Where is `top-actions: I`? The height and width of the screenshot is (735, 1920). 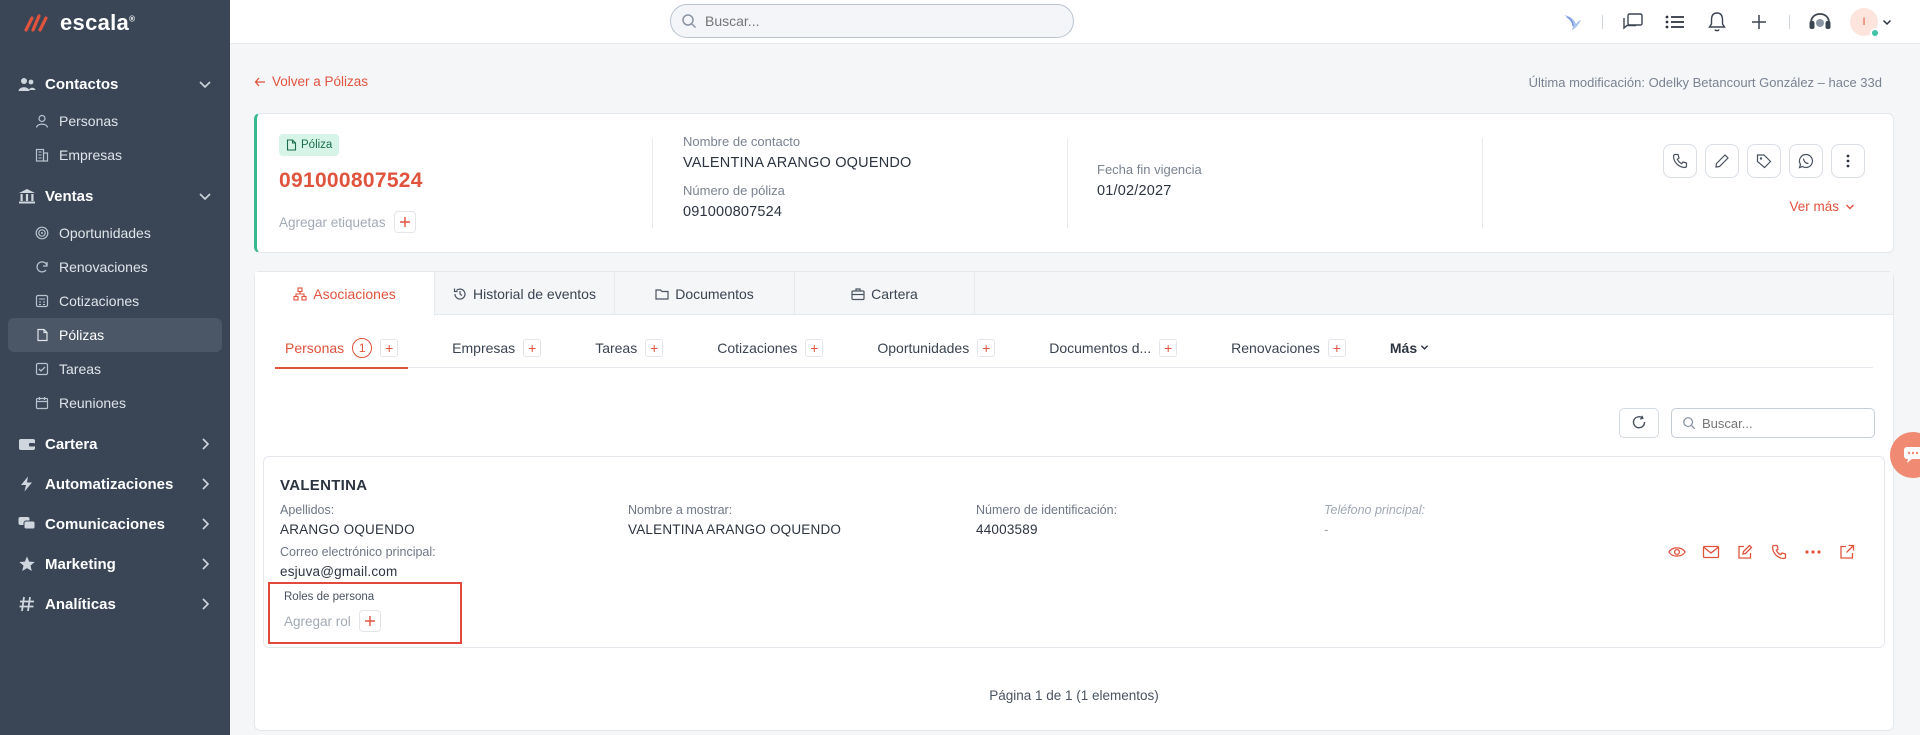
top-actions: I is located at coordinates (1726, 23).